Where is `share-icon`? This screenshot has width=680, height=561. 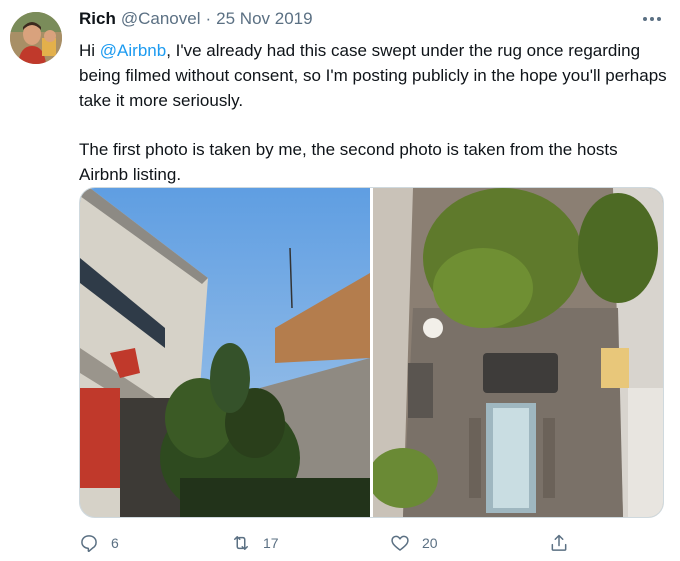
share-icon is located at coordinates (559, 543).